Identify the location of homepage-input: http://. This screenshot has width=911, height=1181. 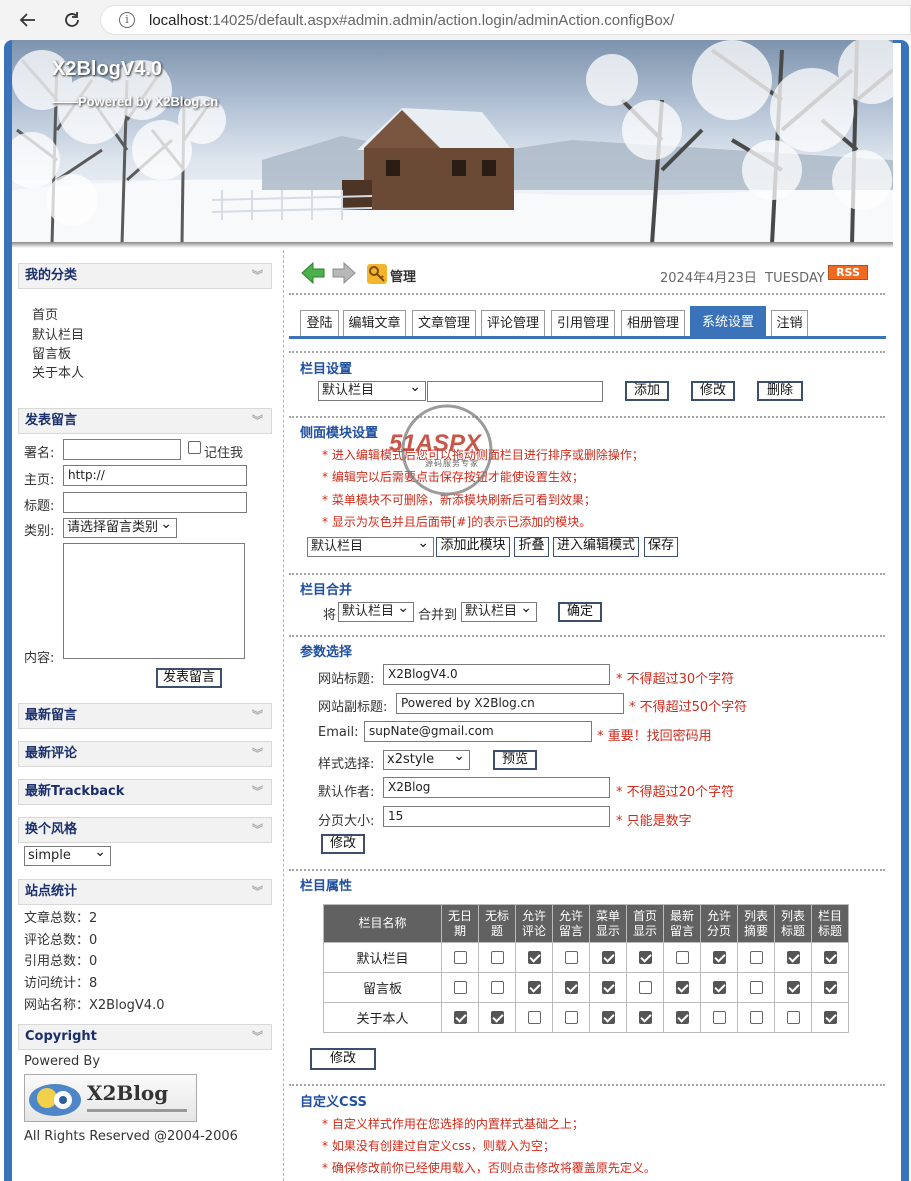
(155, 475).